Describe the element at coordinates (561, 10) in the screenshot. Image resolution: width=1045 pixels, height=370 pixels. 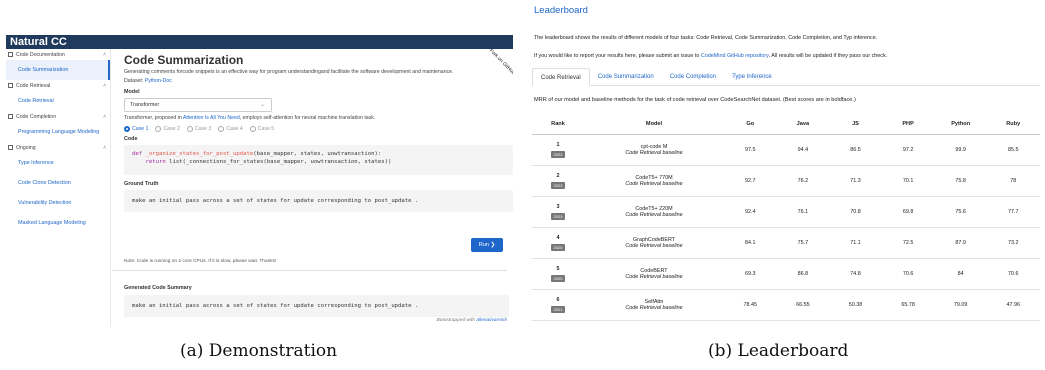
I see `leaderboard-title: Leaderboard` at that location.